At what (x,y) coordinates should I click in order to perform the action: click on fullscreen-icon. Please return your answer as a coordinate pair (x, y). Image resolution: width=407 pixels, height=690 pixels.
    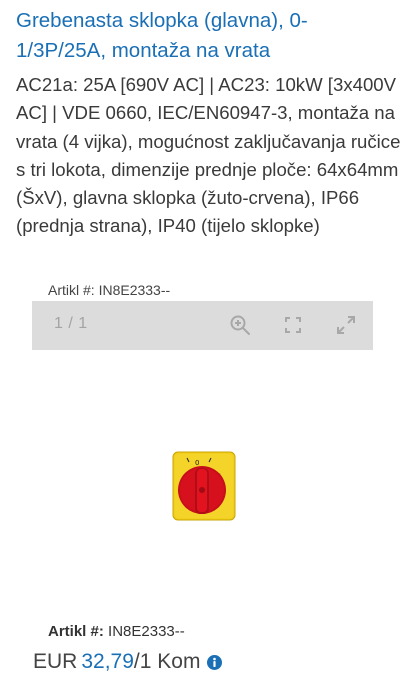
    Looking at the image, I should click on (346, 325).